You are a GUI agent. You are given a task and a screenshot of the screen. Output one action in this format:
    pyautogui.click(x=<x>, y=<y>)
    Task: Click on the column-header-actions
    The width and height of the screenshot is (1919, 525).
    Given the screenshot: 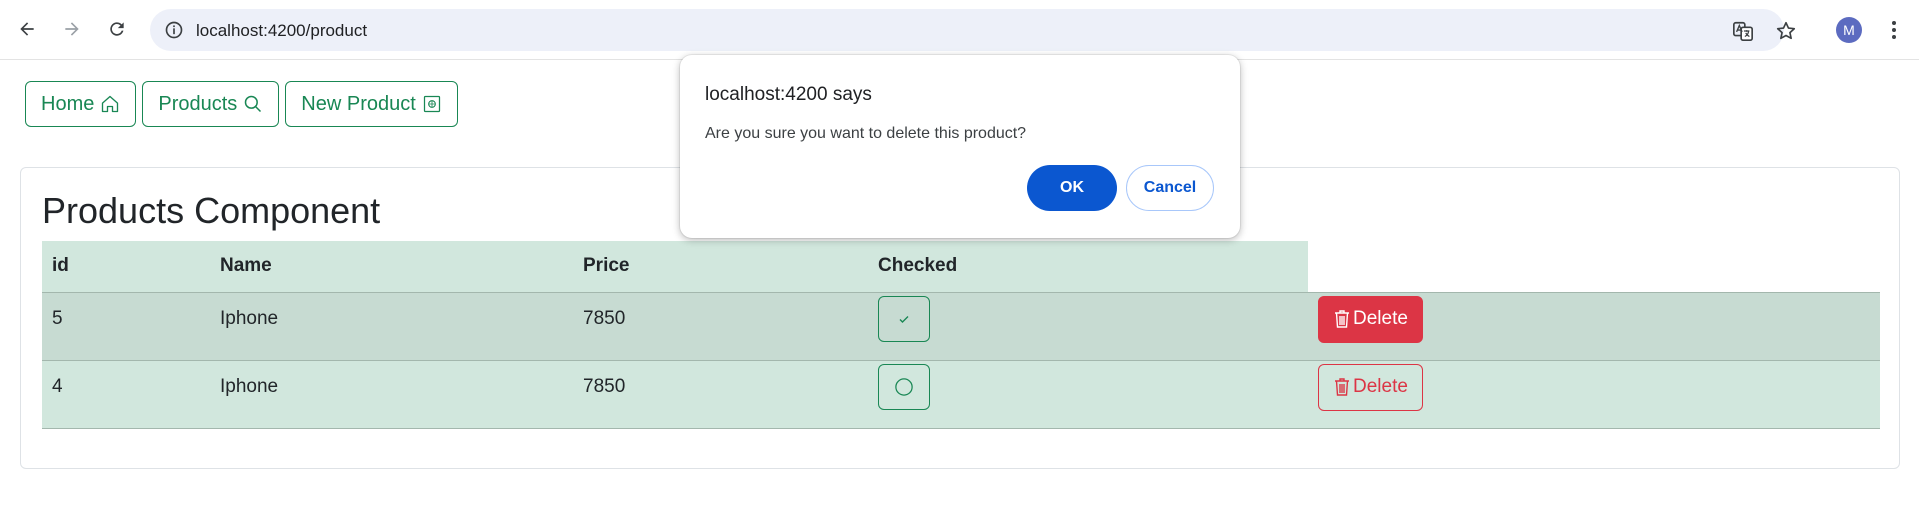 What is the action you would take?
    pyautogui.click(x=1594, y=267)
    